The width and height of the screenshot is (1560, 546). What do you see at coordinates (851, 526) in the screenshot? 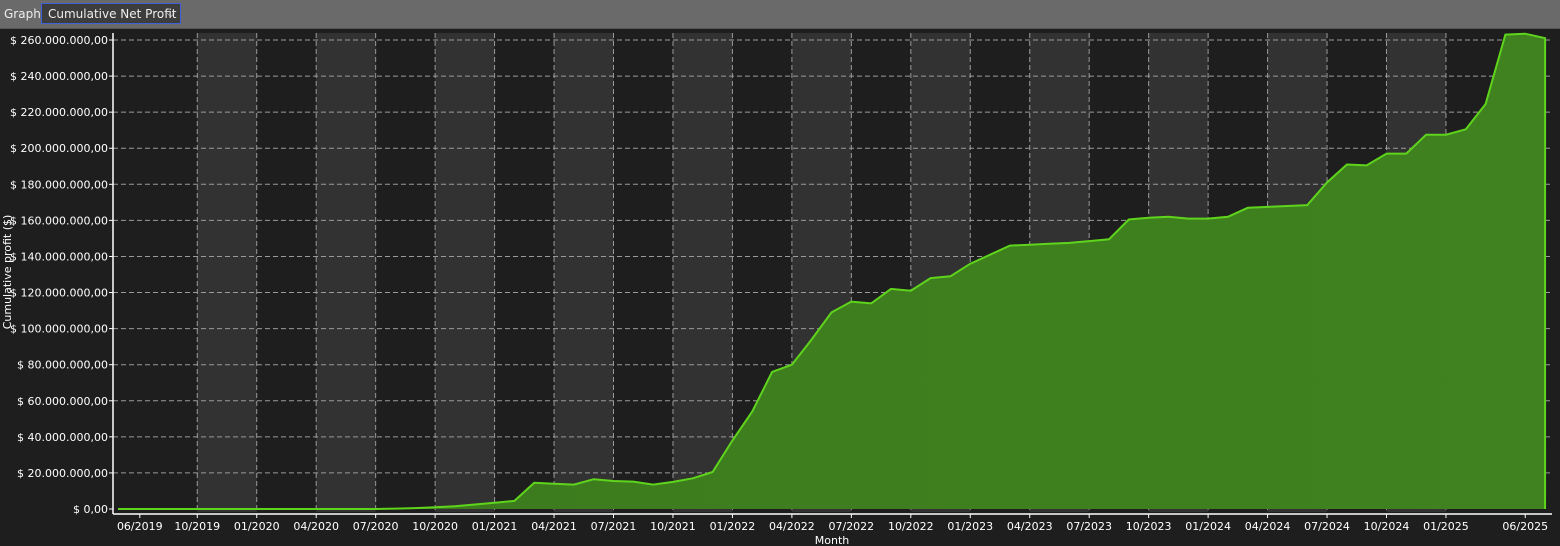
I see `x-tick-label: 07/2022` at bounding box center [851, 526].